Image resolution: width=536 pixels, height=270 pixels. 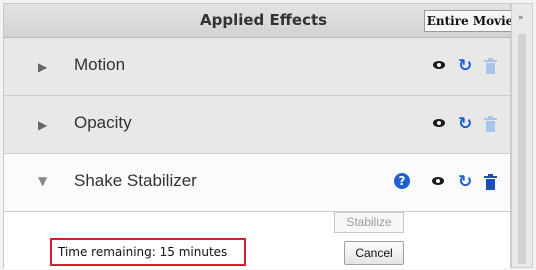 I want to click on panel-scrollbar: », so click(x=522, y=135).